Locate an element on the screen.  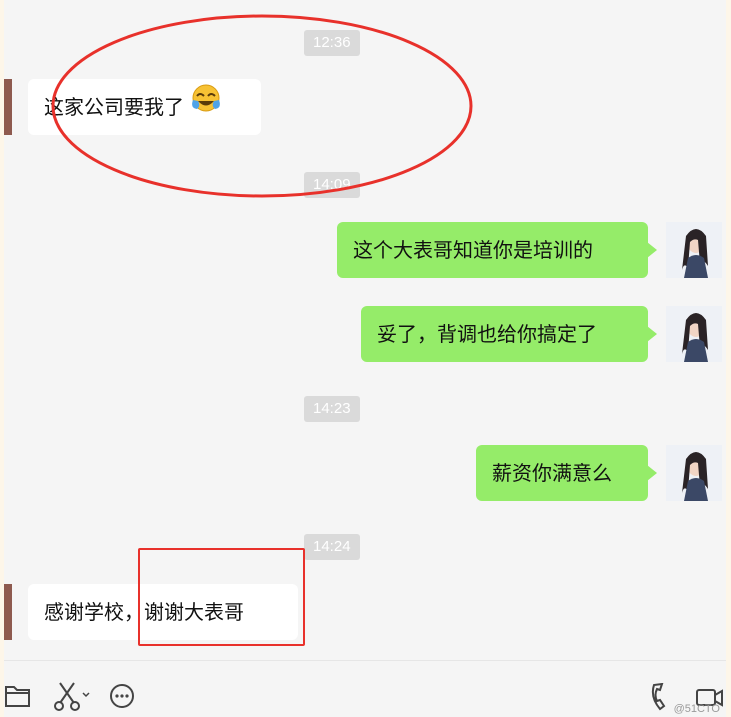
scissors-icon is located at coordinates (72, 698).